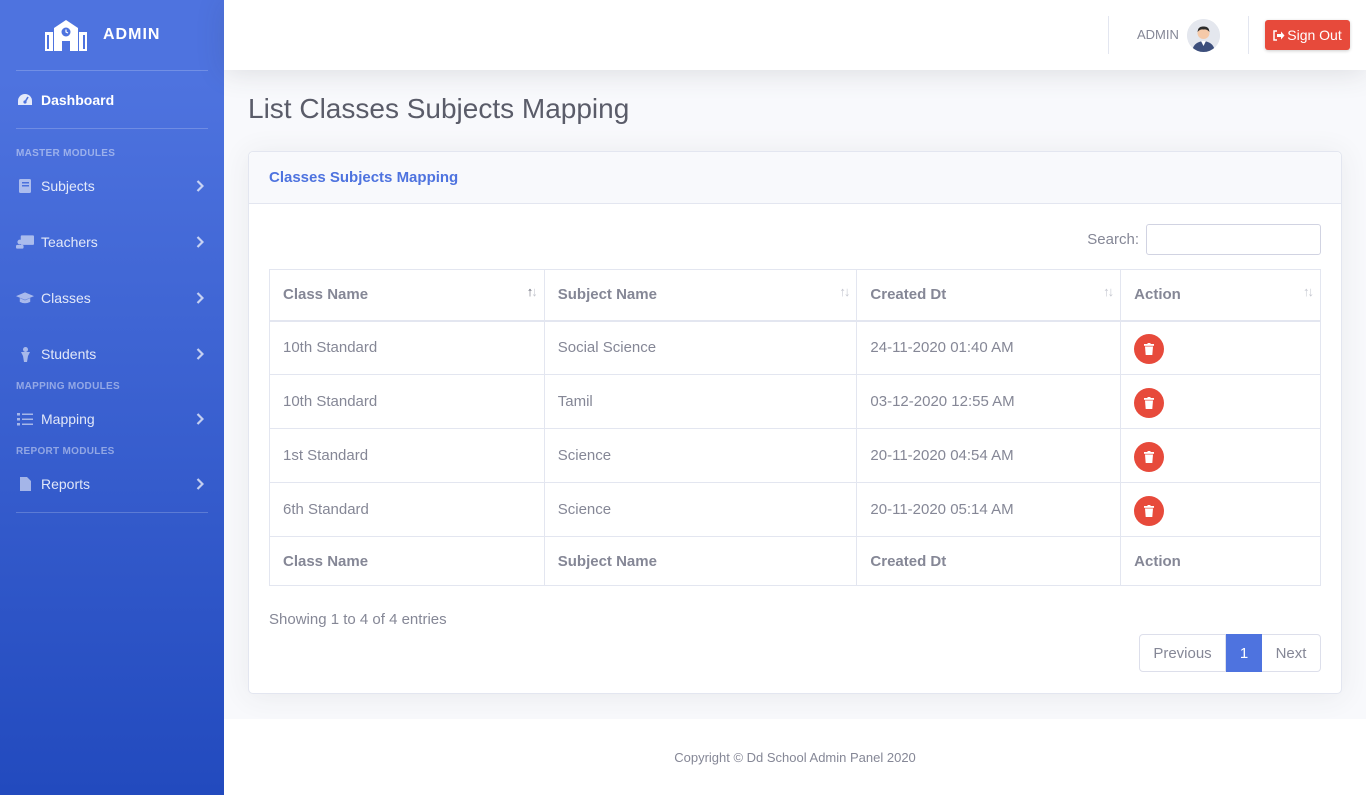 The image size is (1366, 795). I want to click on table-info: Showing 1 to 4 of 4 entries, so click(358, 619).